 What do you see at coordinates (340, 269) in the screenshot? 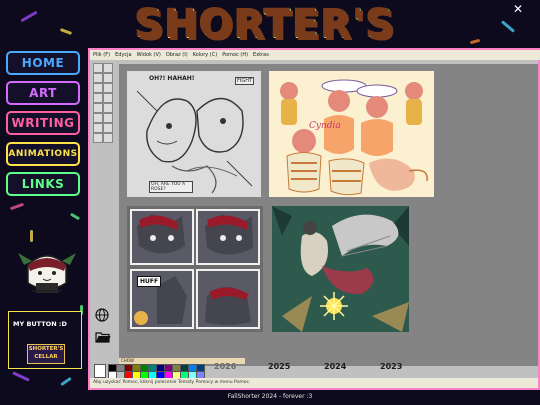
I see `art-thumbnail-dark` at bounding box center [340, 269].